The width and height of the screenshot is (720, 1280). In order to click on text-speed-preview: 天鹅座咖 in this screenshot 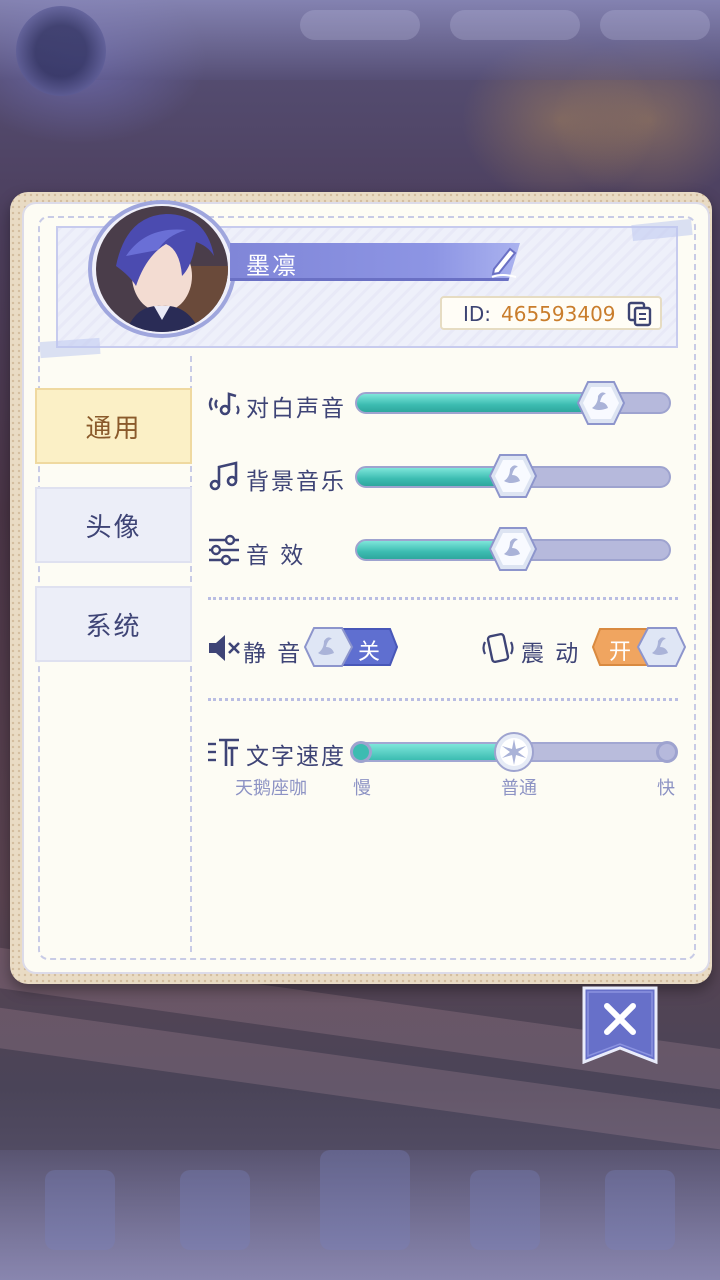, I will do `click(271, 788)`.